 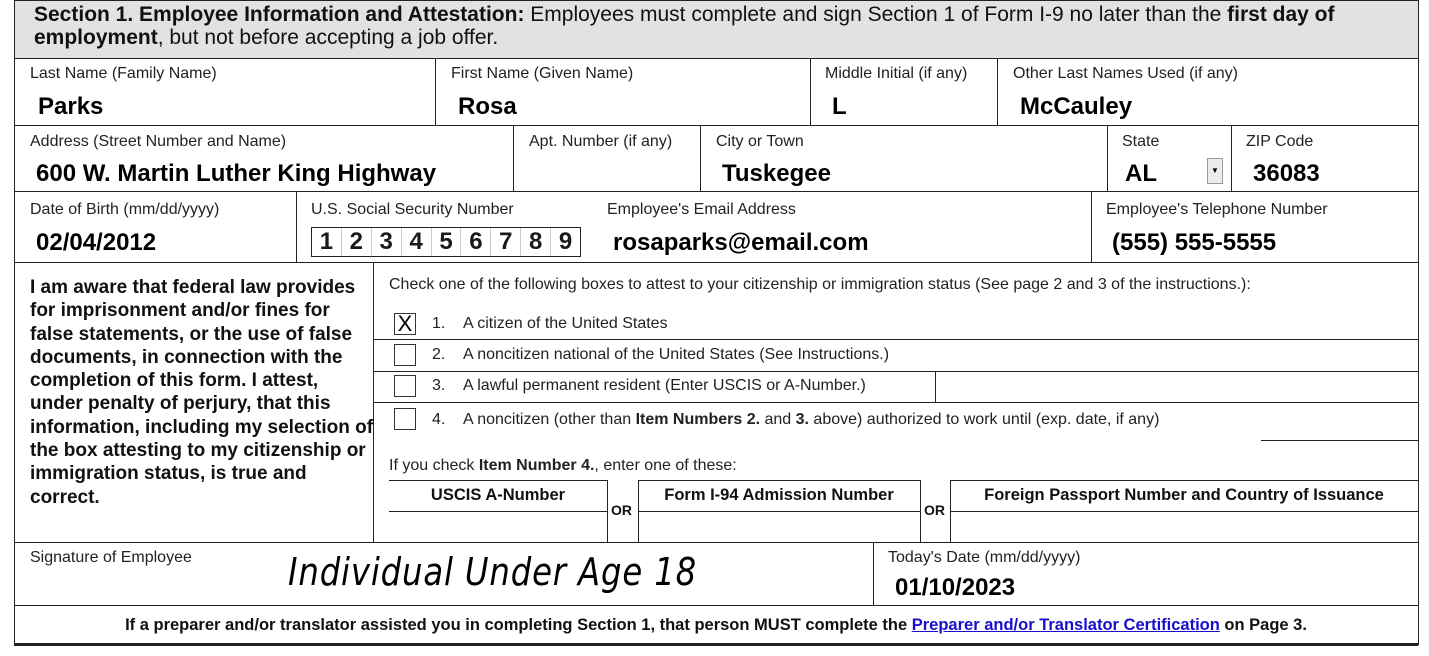 What do you see at coordinates (1280, 141) in the screenshot?
I see `zip-label: ZIP Code` at bounding box center [1280, 141].